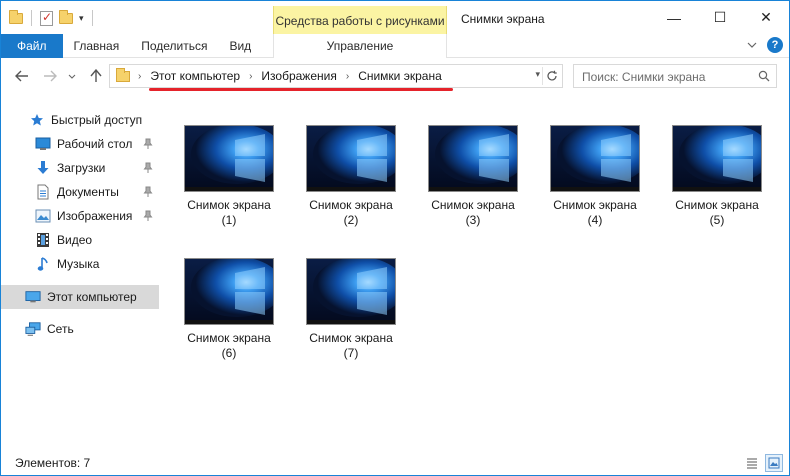 The height and width of the screenshot is (476, 790). Describe the element at coordinates (66, 16) in the screenshot. I see `new-folder-icon` at that location.